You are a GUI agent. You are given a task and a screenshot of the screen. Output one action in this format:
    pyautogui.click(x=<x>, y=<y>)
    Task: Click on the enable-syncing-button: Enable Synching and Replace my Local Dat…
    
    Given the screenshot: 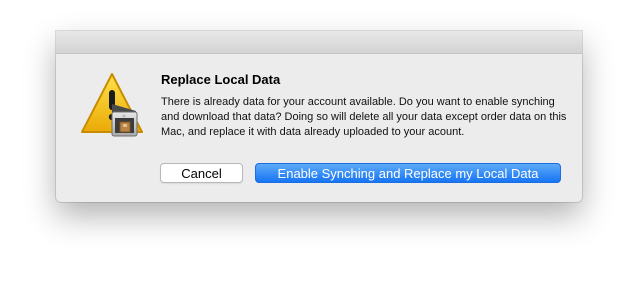 What is the action you would take?
    pyautogui.click(x=408, y=173)
    